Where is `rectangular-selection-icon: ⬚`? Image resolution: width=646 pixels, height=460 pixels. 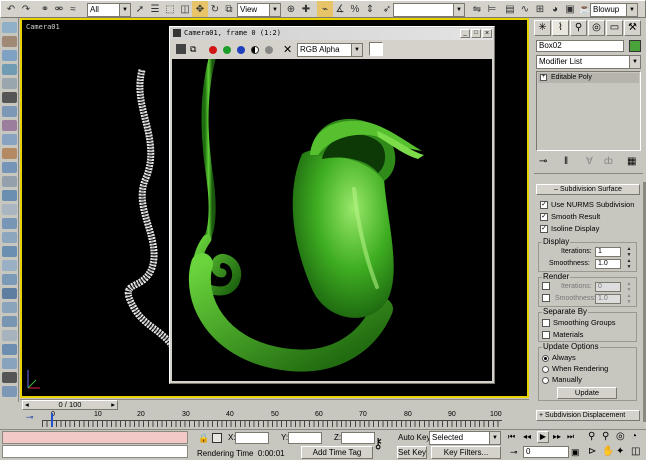 rectangular-selection-icon: ⬚ is located at coordinates (170, 9).